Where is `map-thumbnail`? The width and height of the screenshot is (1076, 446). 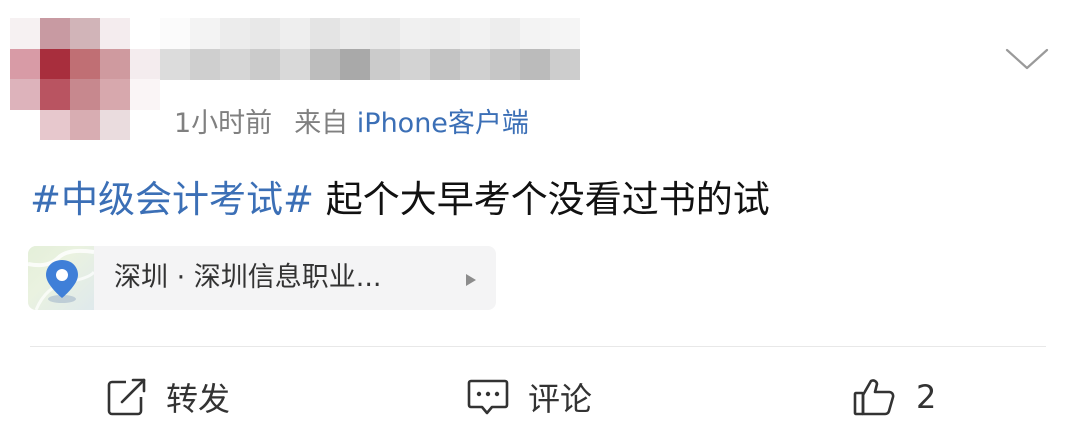 map-thumbnail is located at coordinates (61, 278).